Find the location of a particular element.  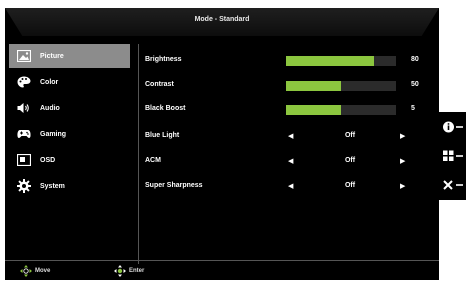

brightness-label: Brightness is located at coordinates (163, 59).